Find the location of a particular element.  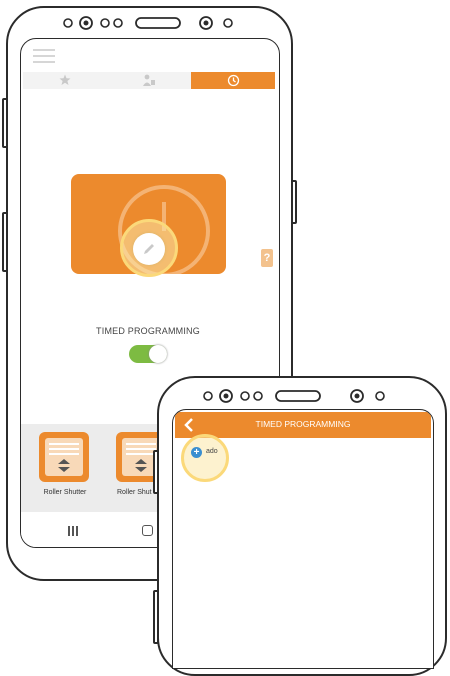

tab-scenarios is located at coordinates (149, 80).